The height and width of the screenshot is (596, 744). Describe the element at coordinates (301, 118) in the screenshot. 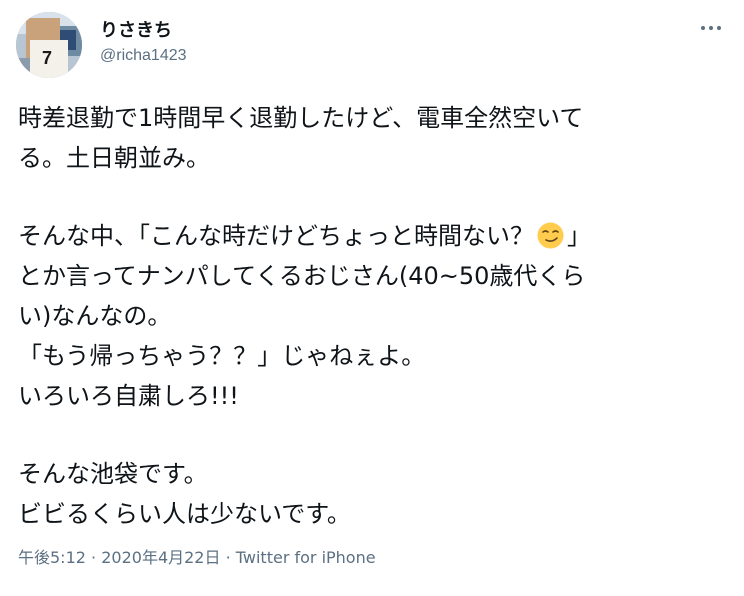

I see `tweet-text-line: 時差退勤で1時間早く退勤したけど、電車全然空いて` at that location.